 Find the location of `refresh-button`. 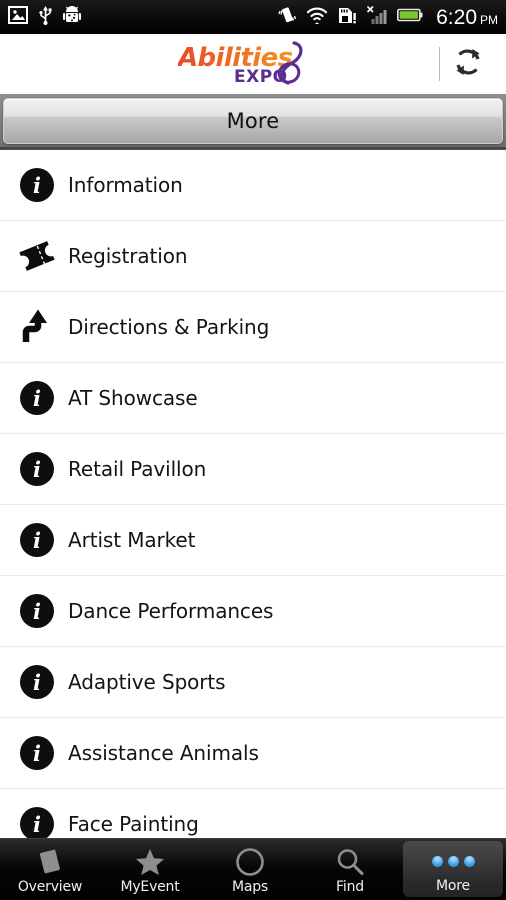

refresh-button is located at coordinates (468, 64).